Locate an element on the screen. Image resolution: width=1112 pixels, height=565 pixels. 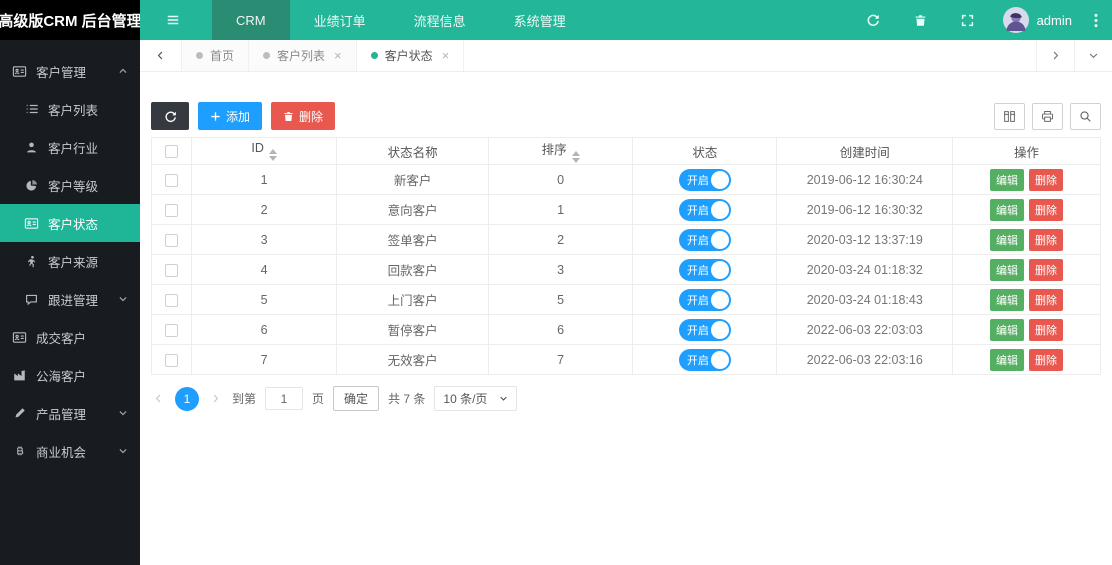
pencil-icon is located at coordinates (19, 413).